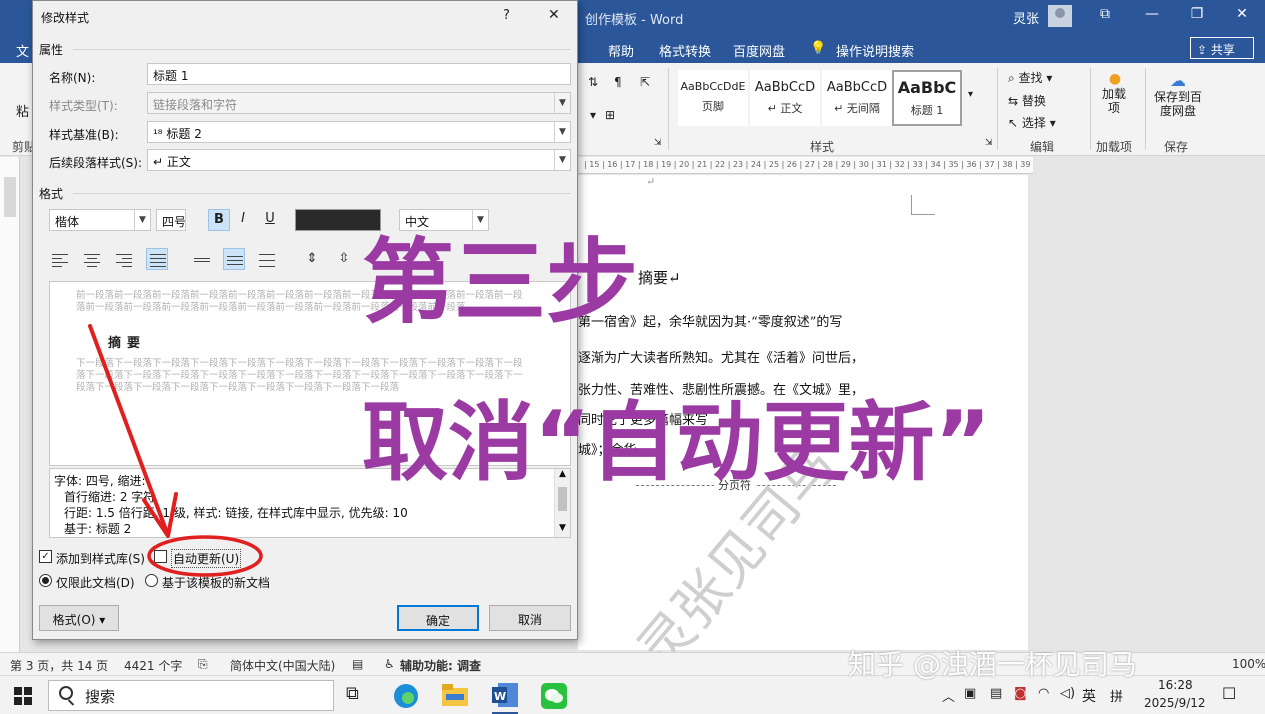 The width and height of the screenshot is (1265, 714). Describe the element at coordinates (128, 428) in the screenshot. I see `annotation-arrow-line` at that location.